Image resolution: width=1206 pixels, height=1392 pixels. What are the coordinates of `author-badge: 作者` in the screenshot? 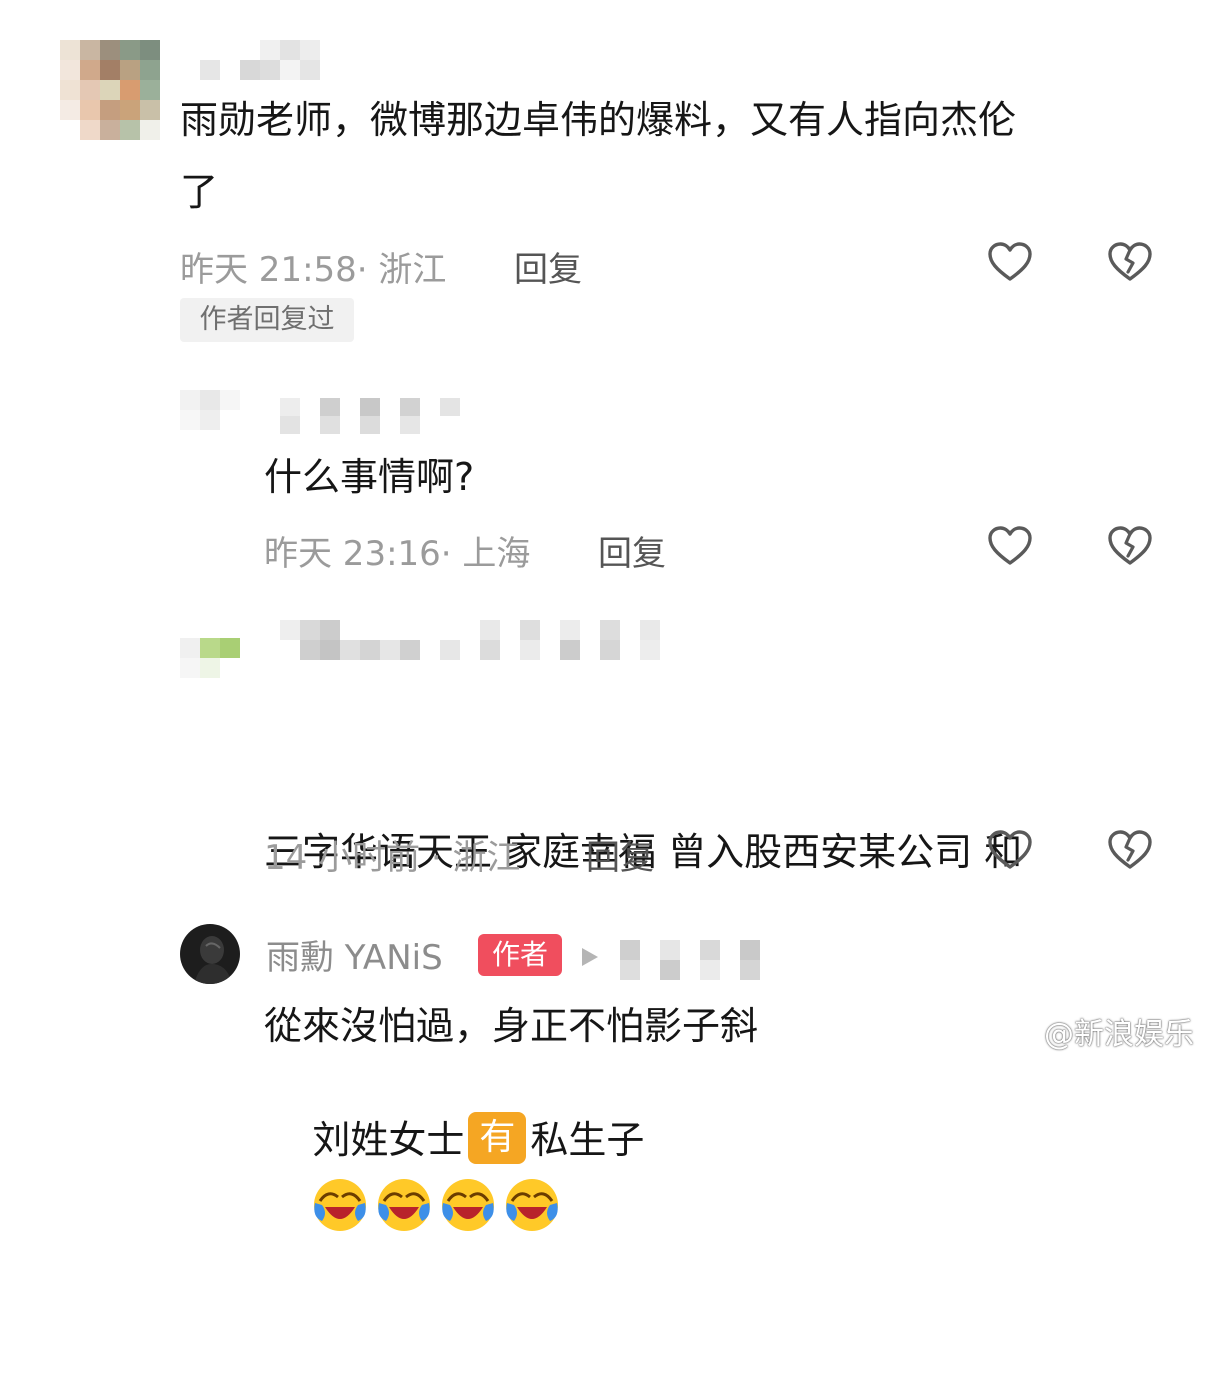 It's located at (520, 955).